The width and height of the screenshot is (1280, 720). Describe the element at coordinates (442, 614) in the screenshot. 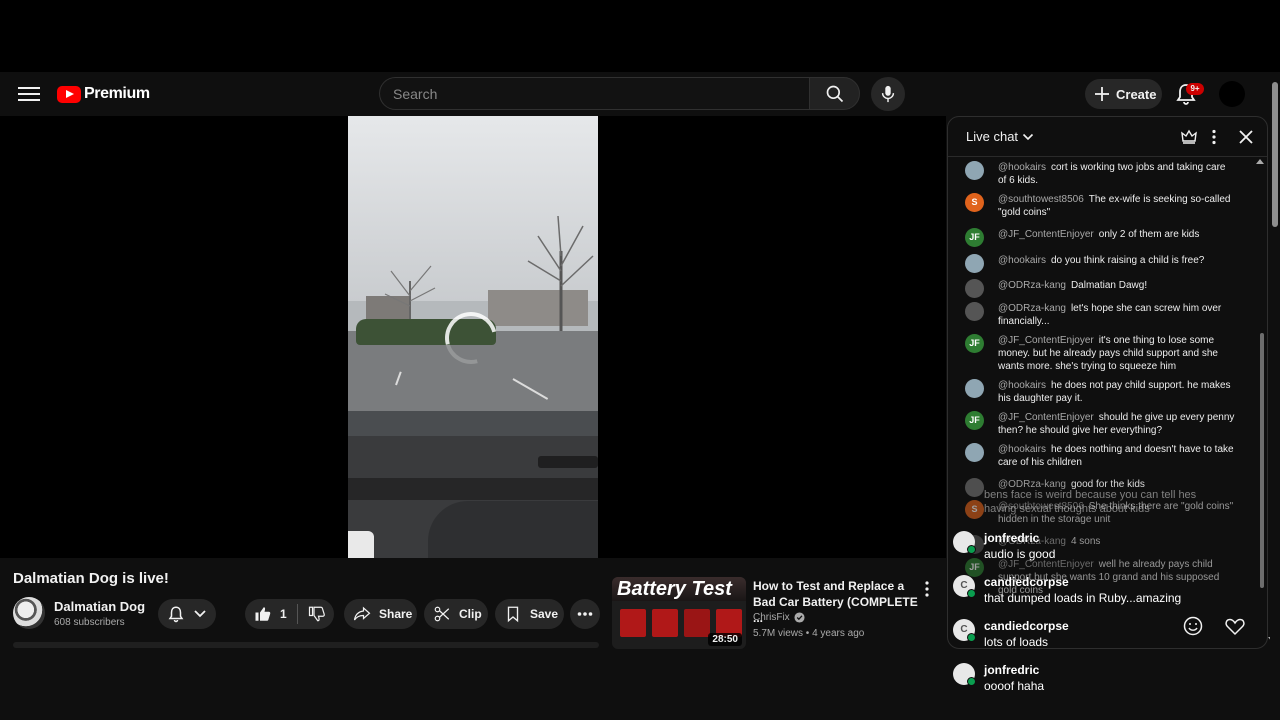

I see `scissors-icon` at that location.